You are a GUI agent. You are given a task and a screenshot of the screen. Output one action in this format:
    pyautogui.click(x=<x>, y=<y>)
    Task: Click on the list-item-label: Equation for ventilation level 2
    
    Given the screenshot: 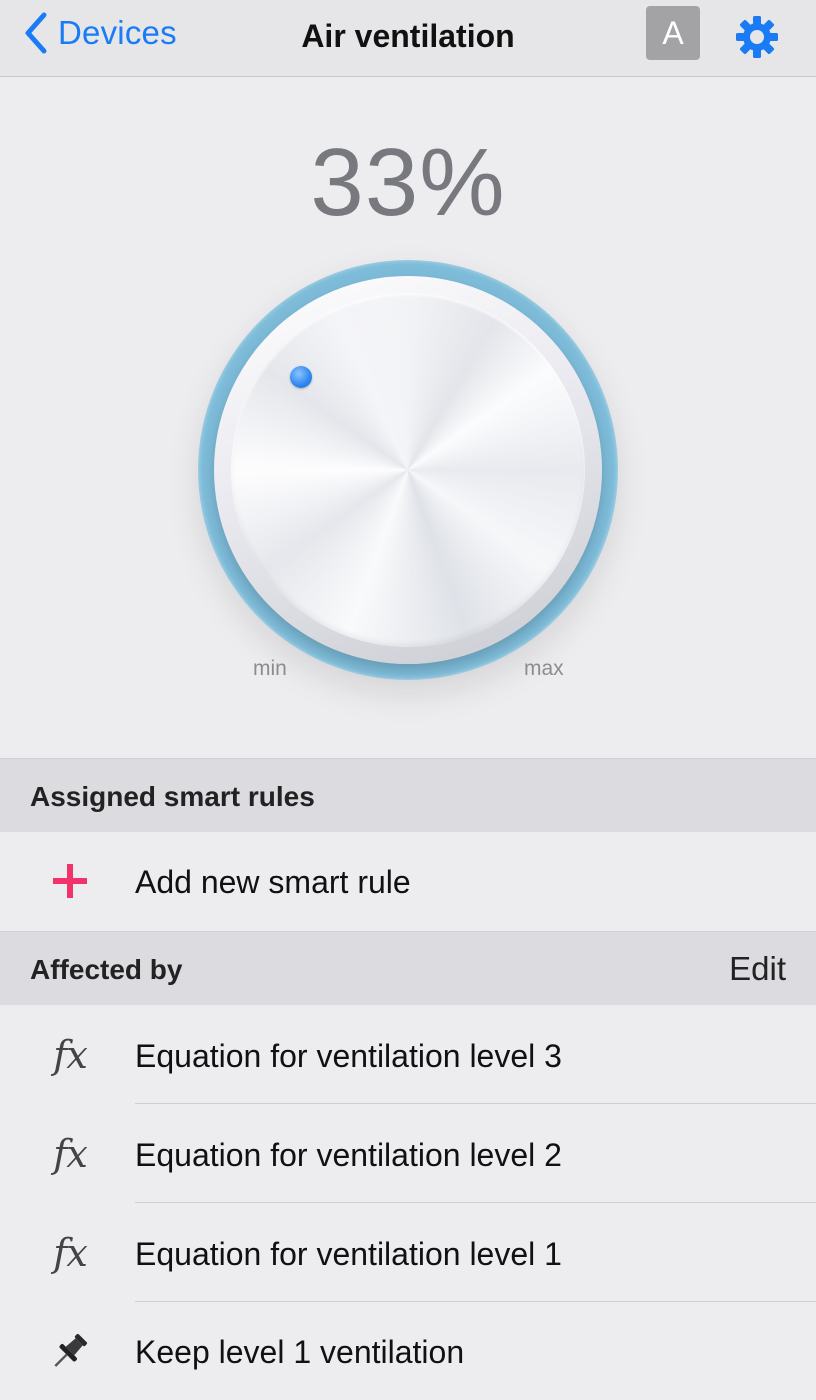 What is the action you would take?
    pyautogui.click(x=348, y=1155)
    